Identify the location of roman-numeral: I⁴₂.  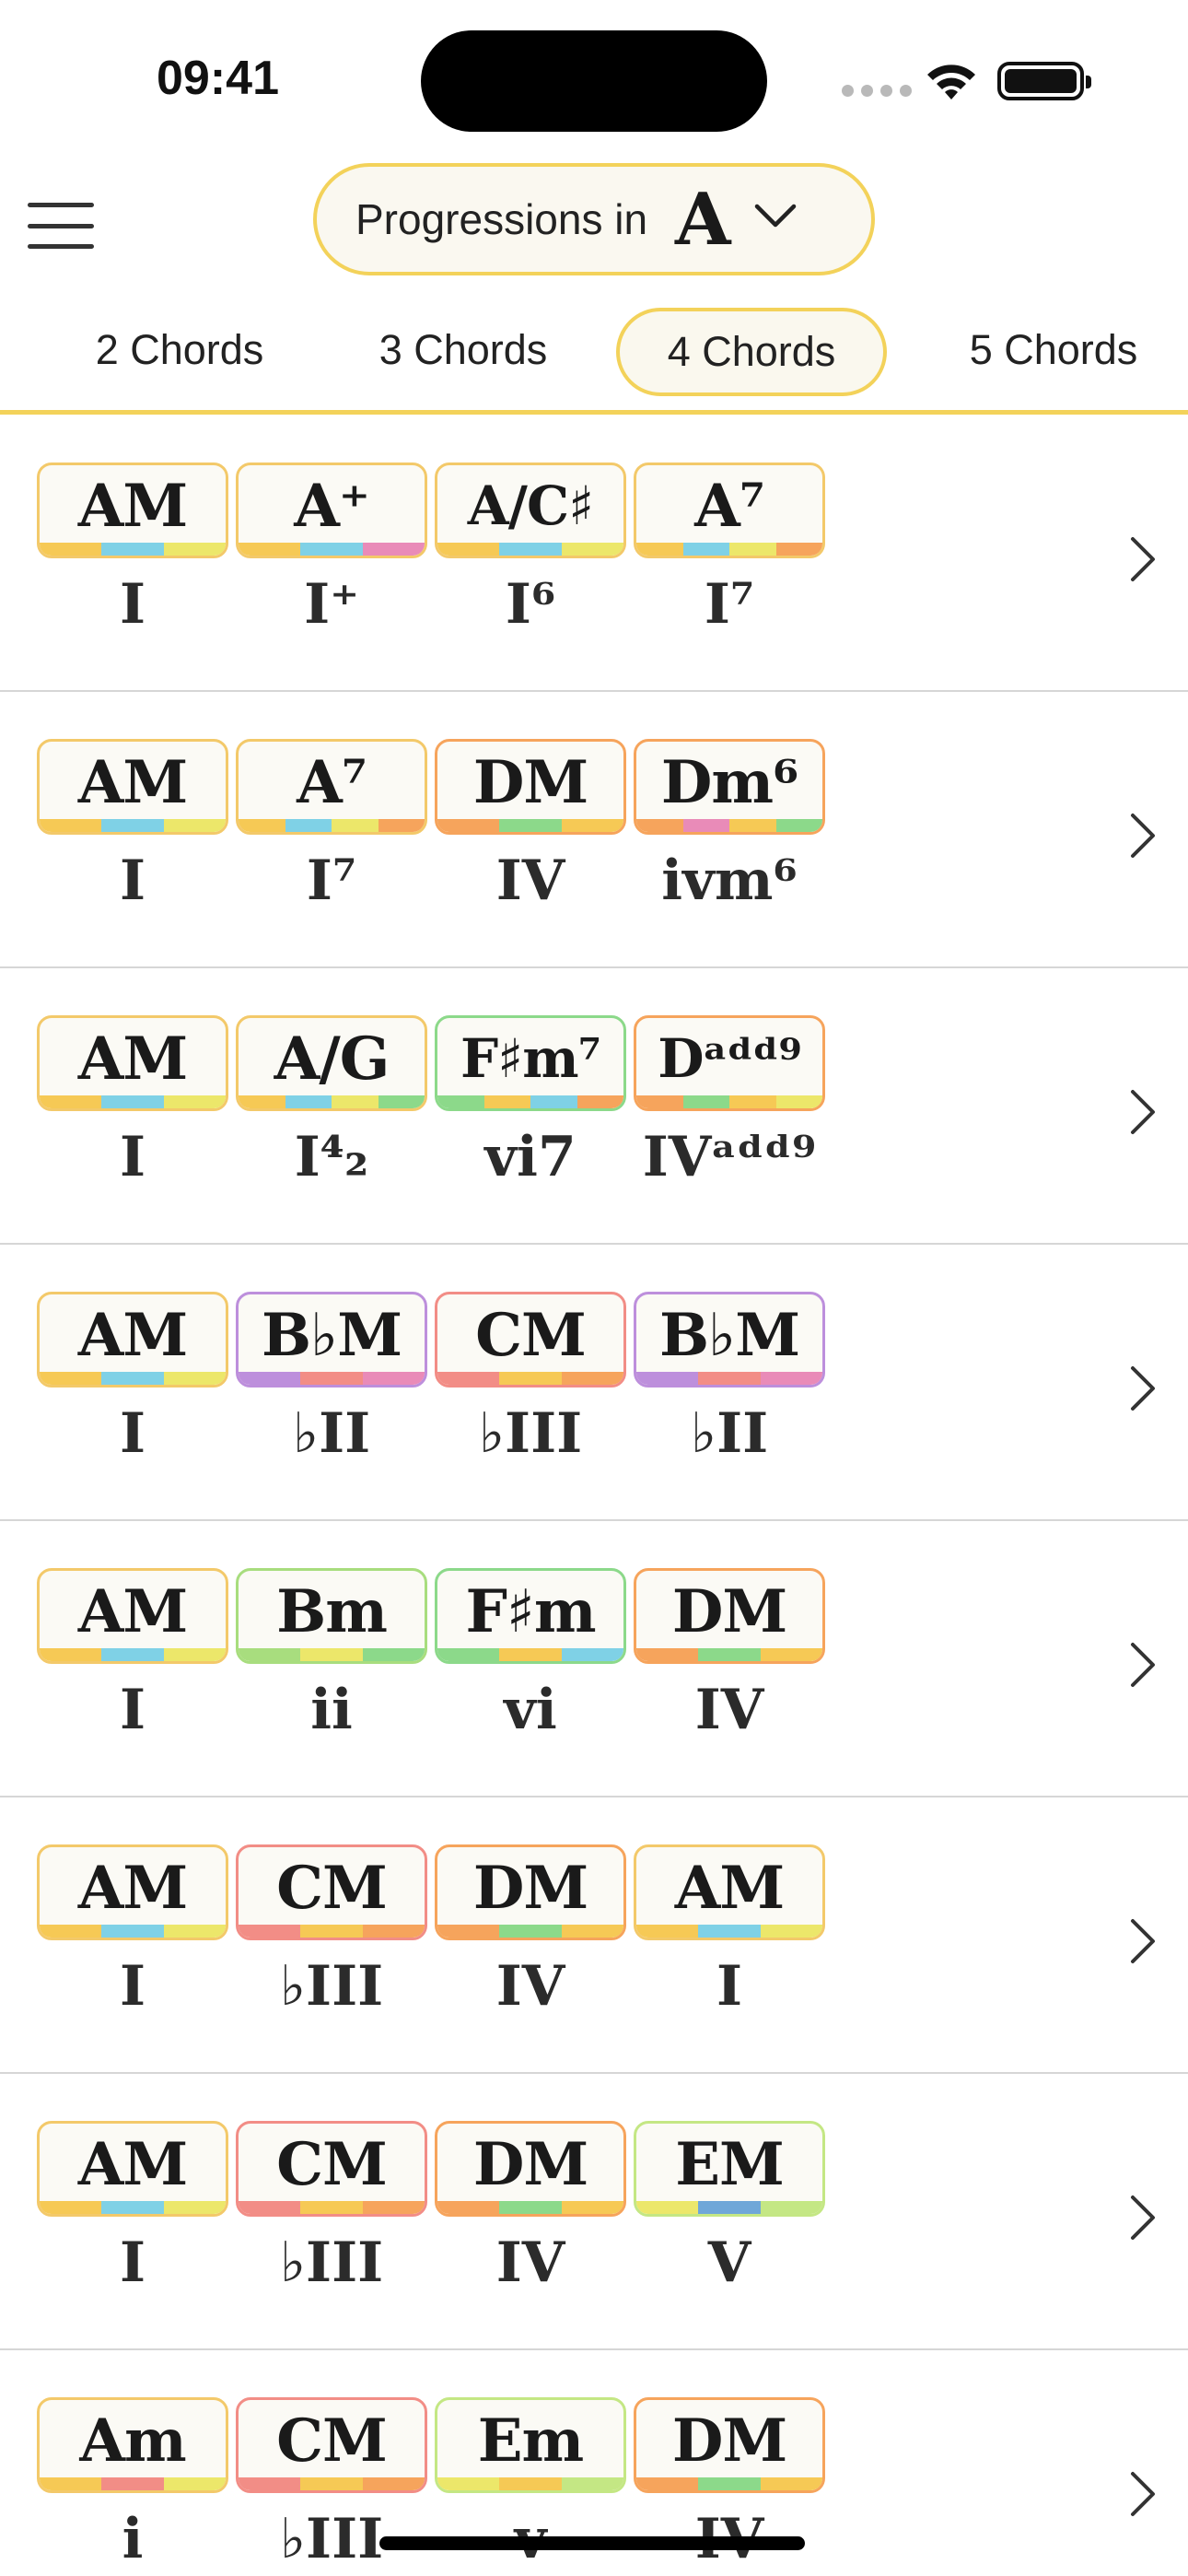
(331, 1157).